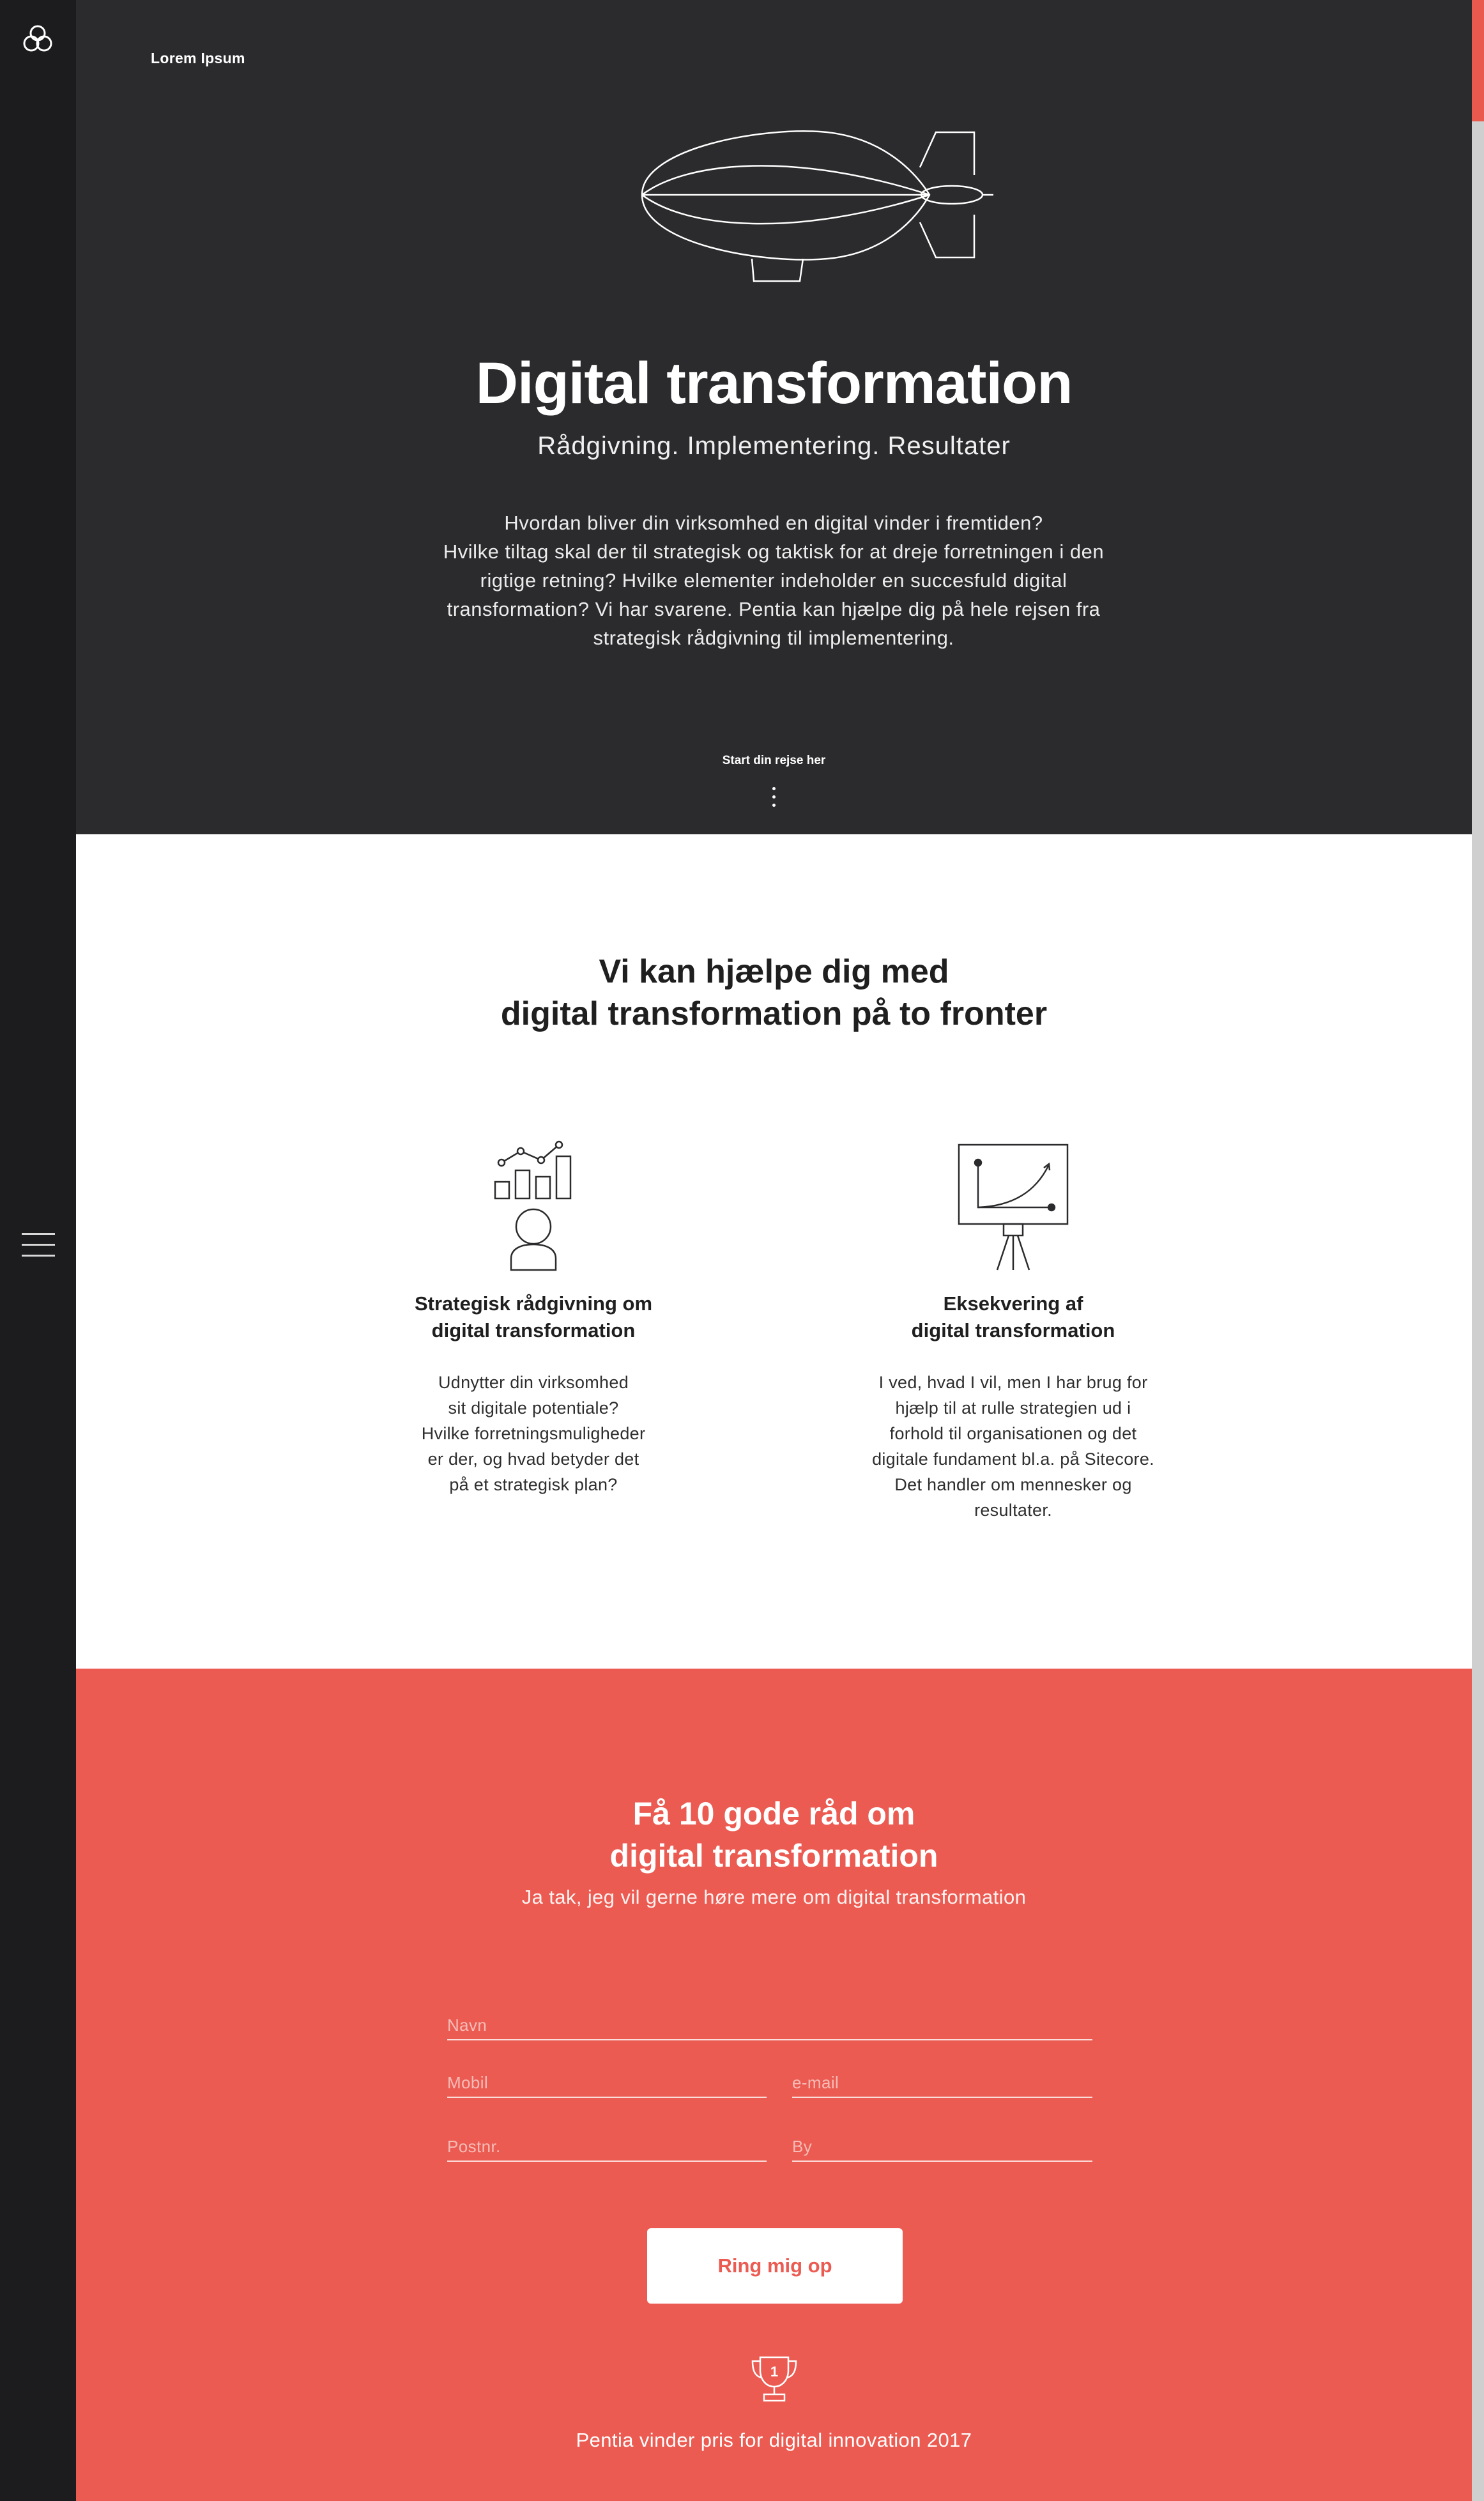 This screenshot has height=2501, width=1484. Describe the element at coordinates (774, 446) in the screenshot. I see `hero-tagline: Rådgivning. Implementering. Resultater` at that location.